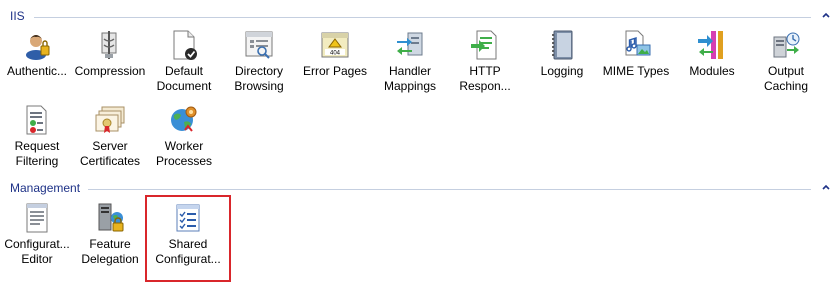  What do you see at coordinates (636, 71) in the screenshot?
I see `feature-label: MIME Types` at bounding box center [636, 71].